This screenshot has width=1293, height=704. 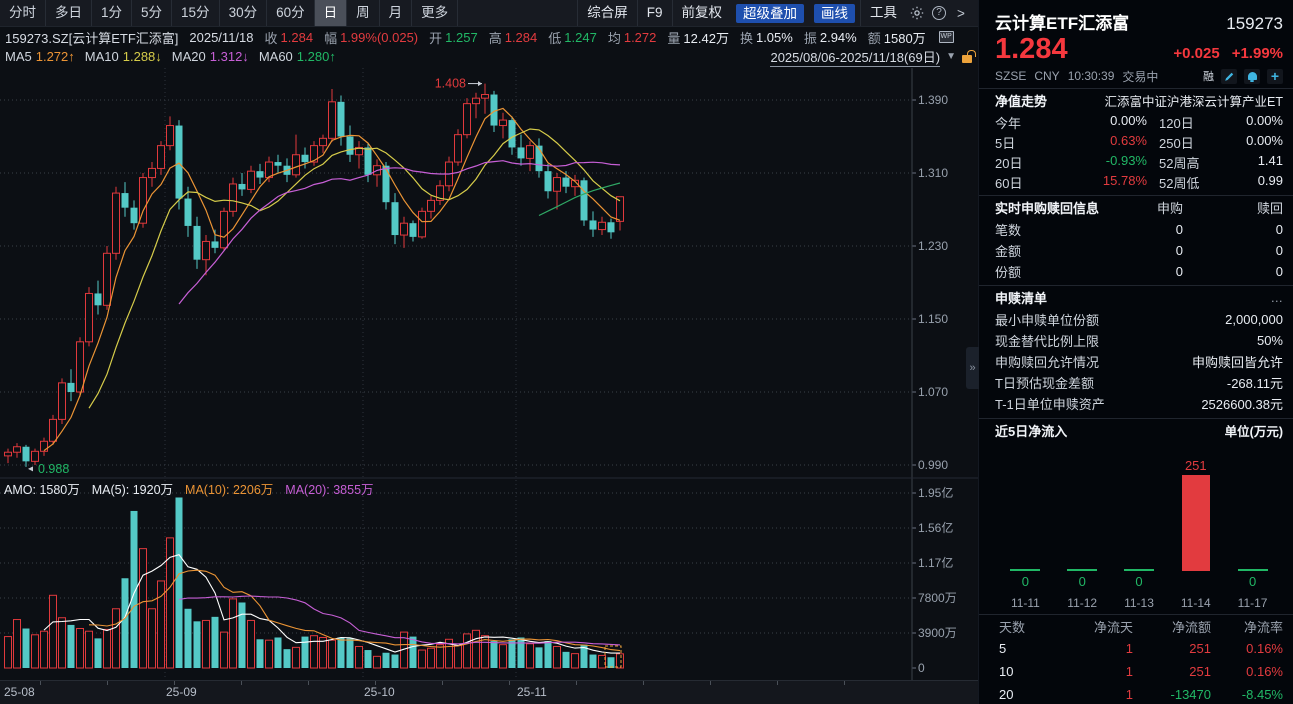 What do you see at coordinates (23, 13) in the screenshot?
I see `tab-分时: 分时` at bounding box center [23, 13].